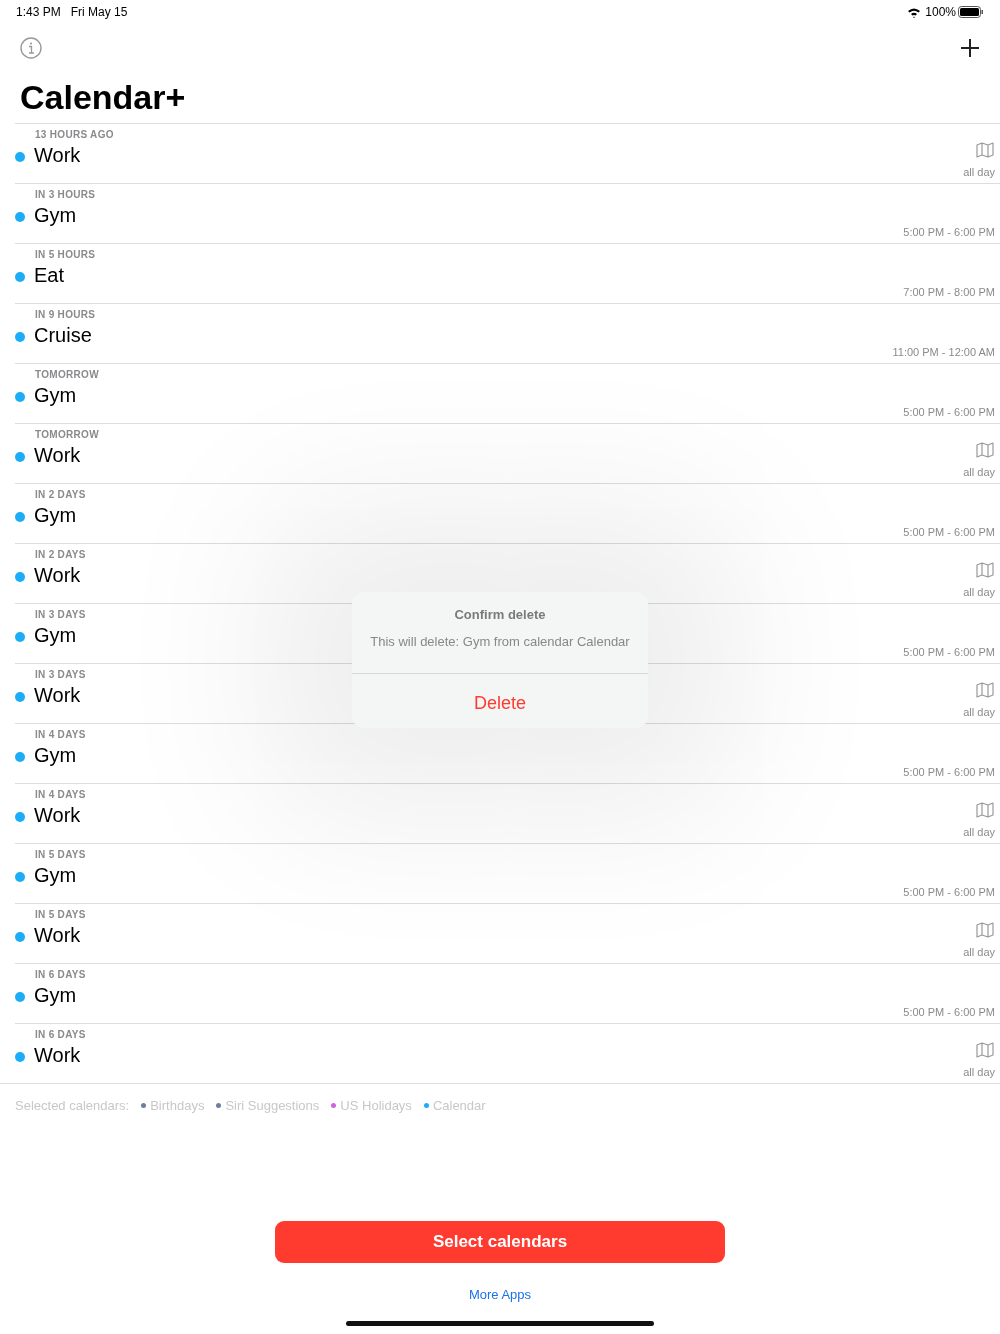 The image size is (1000, 1334). Describe the element at coordinates (971, 12) in the screenshot. I see `battery-icon` at that location.